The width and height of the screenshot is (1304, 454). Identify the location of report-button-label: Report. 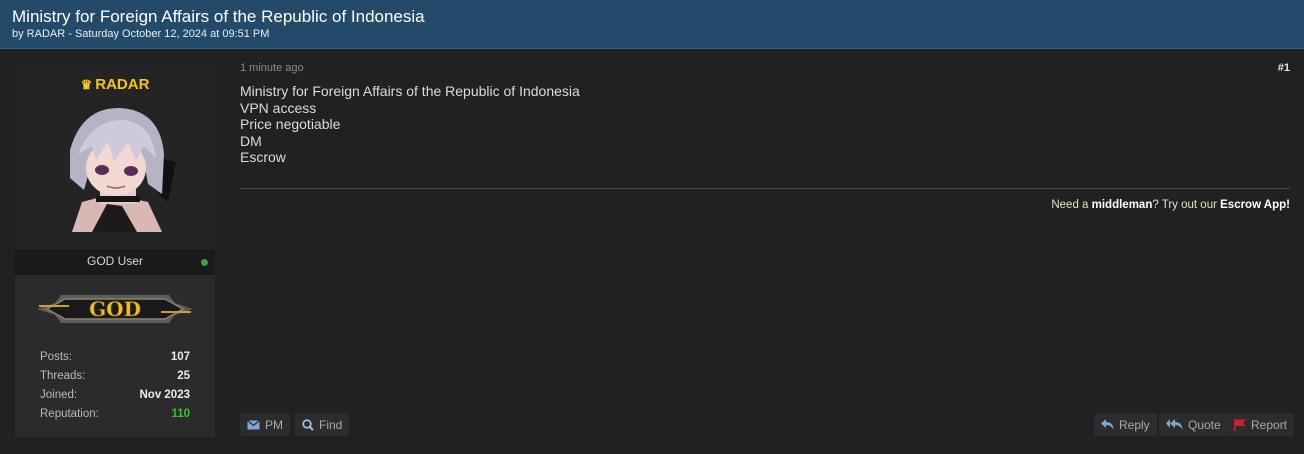
(1269, 424).